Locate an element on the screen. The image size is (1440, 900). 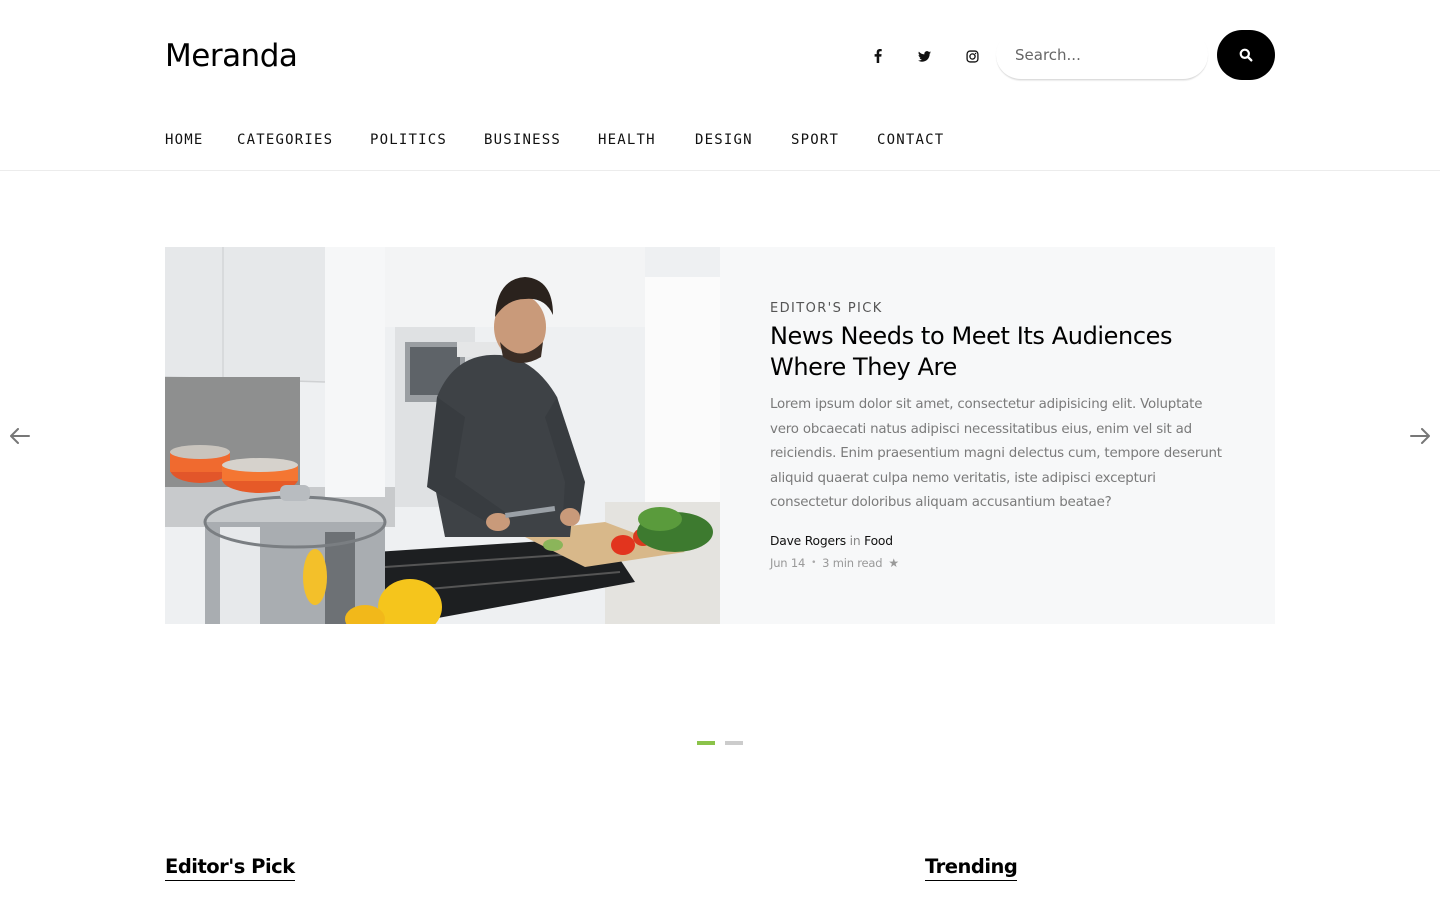
arrow-right-icon is located at coordinates (1420, 436).